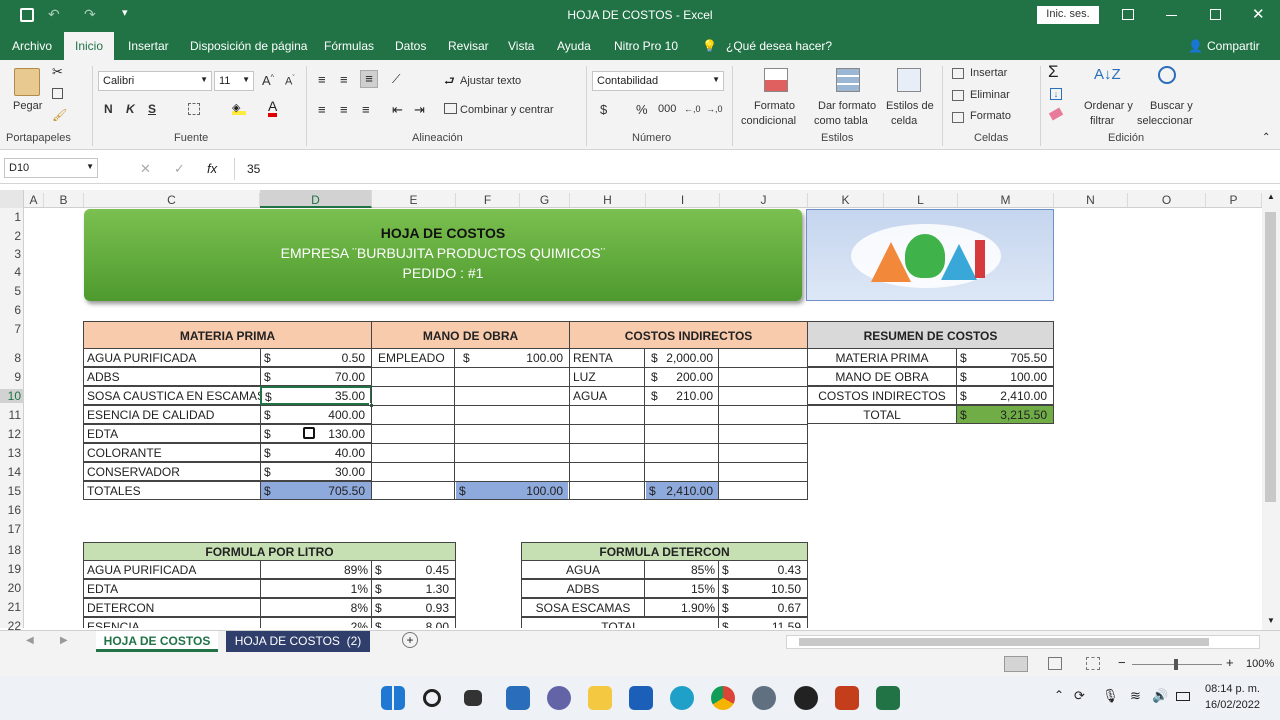  What do you see at coordinates (574, 46) in the screenshot?
I see `menu-ayuda: Ayuda` at bounding box center [574, 46].